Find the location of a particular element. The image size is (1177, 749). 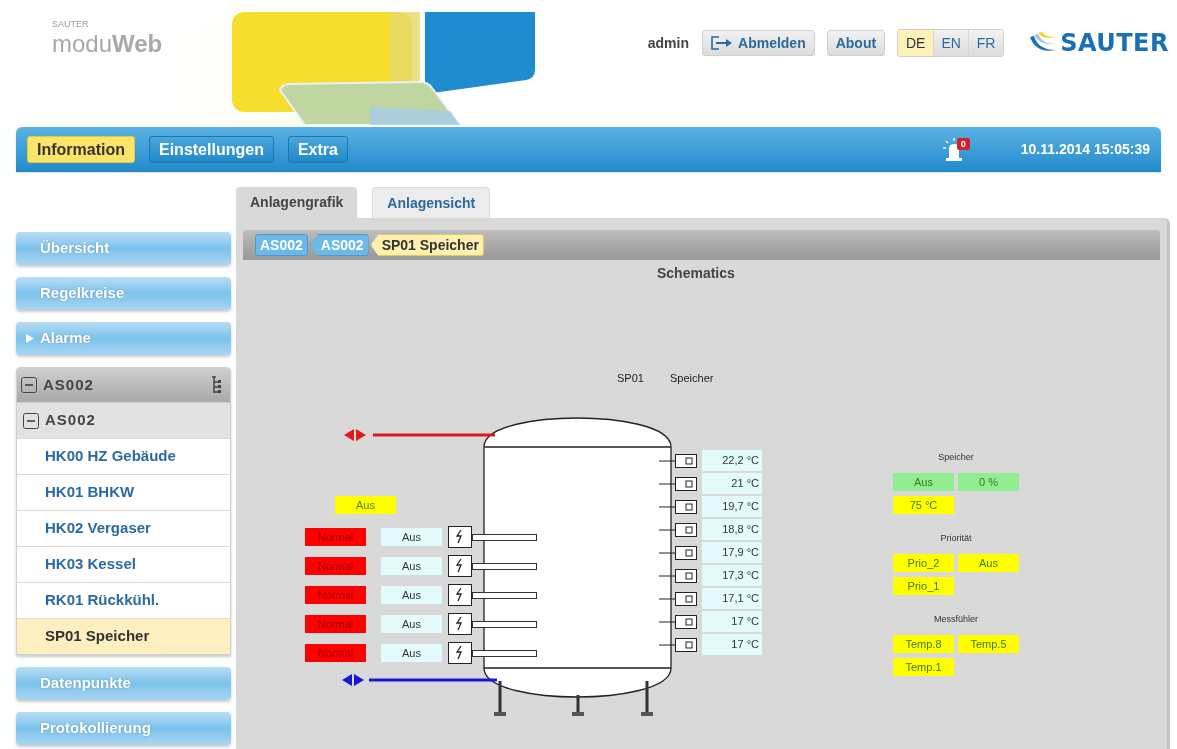

date-time: 10.11.2014 15:05:39 is located at coordinates (1085, 149).